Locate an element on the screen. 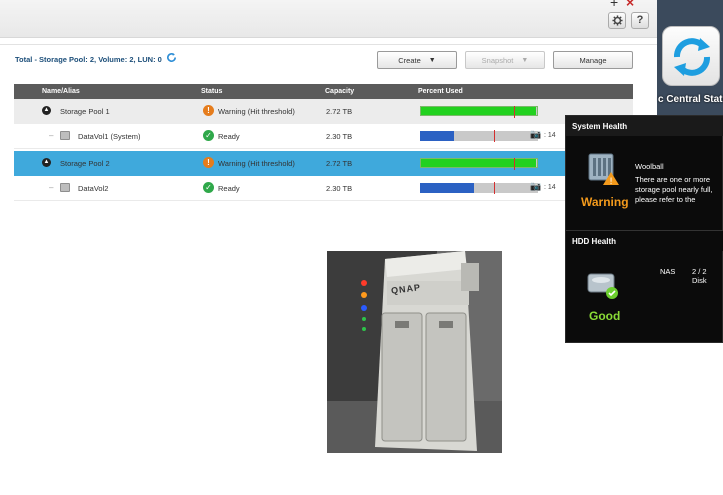 The width and height of the screenshot is (723, 495). column-header-percent-used: Percent Used is located at coordinates (440, 91).